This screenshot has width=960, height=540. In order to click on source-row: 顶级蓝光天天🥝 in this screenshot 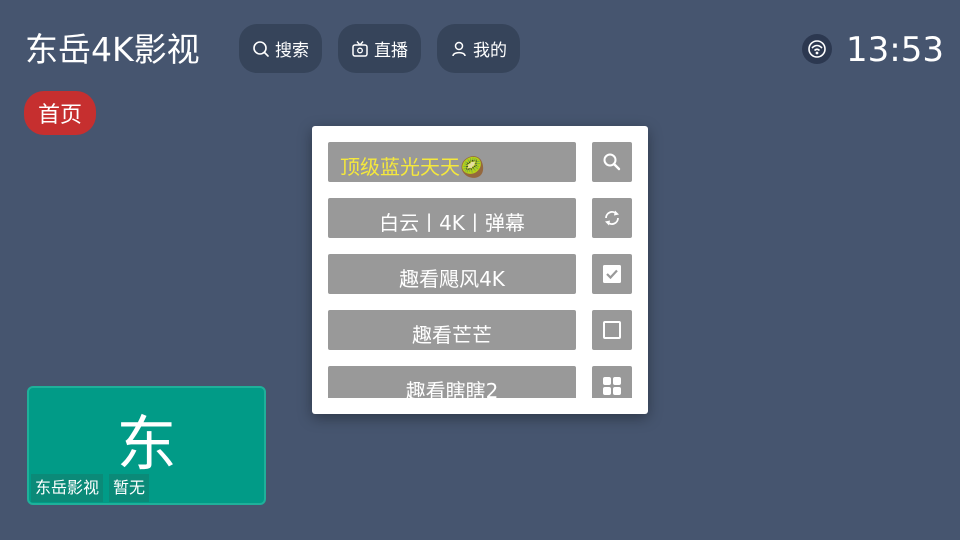, I will do `click(480, 162)`.